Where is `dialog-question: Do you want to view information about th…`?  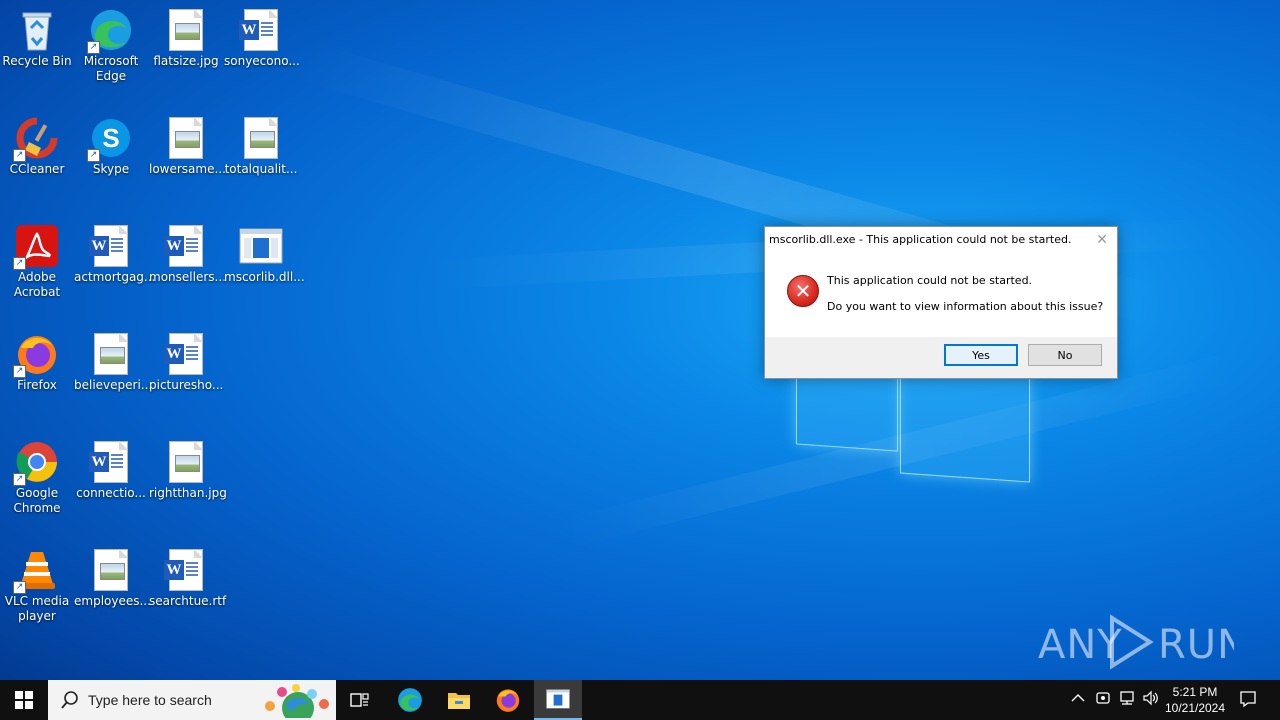
dialog-question: Do you want to view information about th… is located at coordinates (965, 306).